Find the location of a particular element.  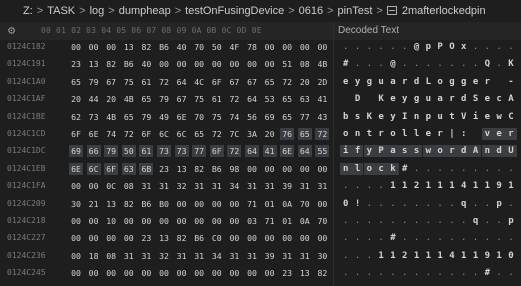

hex-byte: 76 is located at coordinates (287, 134).